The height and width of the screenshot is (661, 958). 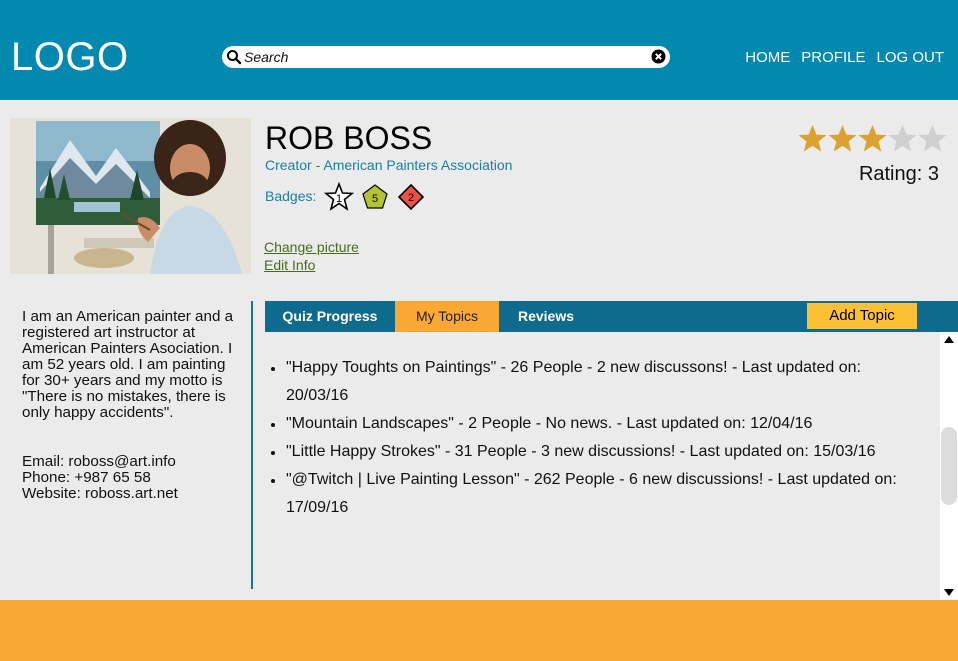 I want to click on tab-my-topics: My Topics, so click(x=447, y=316).